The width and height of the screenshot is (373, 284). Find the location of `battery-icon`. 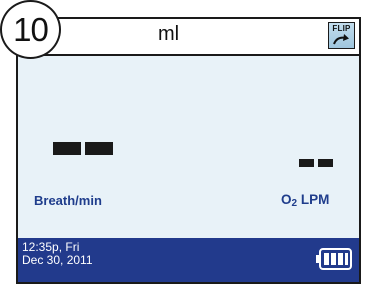

battery-icon is located at coordinates (334, 259).